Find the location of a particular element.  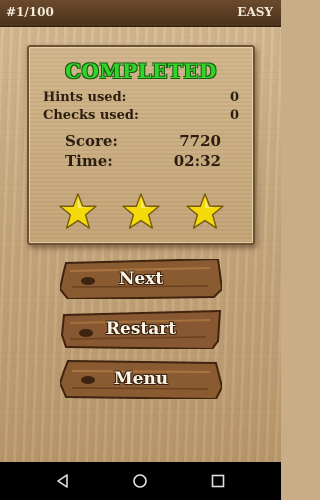

star-rating is located at coordinates (141, 212).